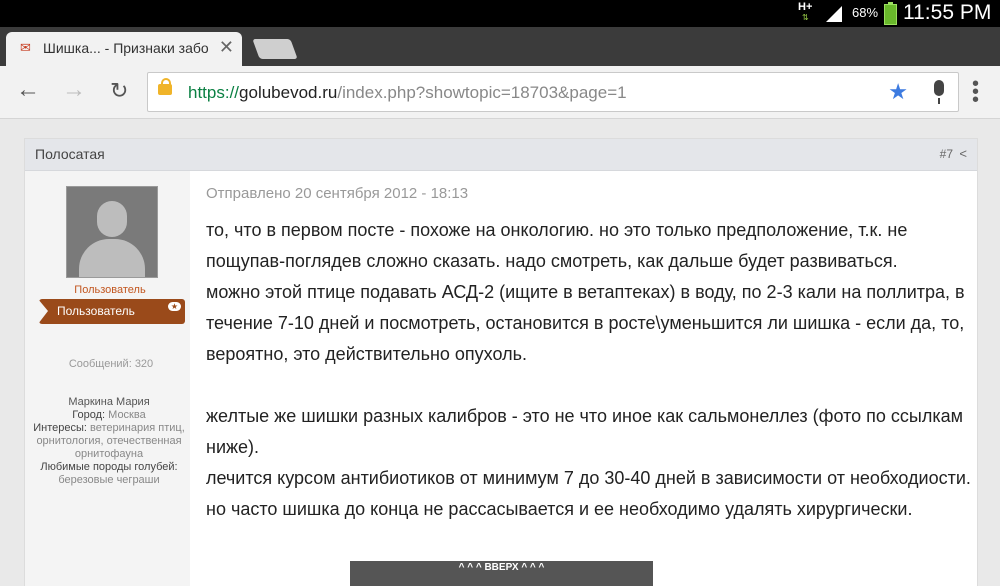  Describe the element at coordinates (500, 13) in the screenshot. I see `status-bar: H+ ⇅ 68% 11:55 PM` at that location.